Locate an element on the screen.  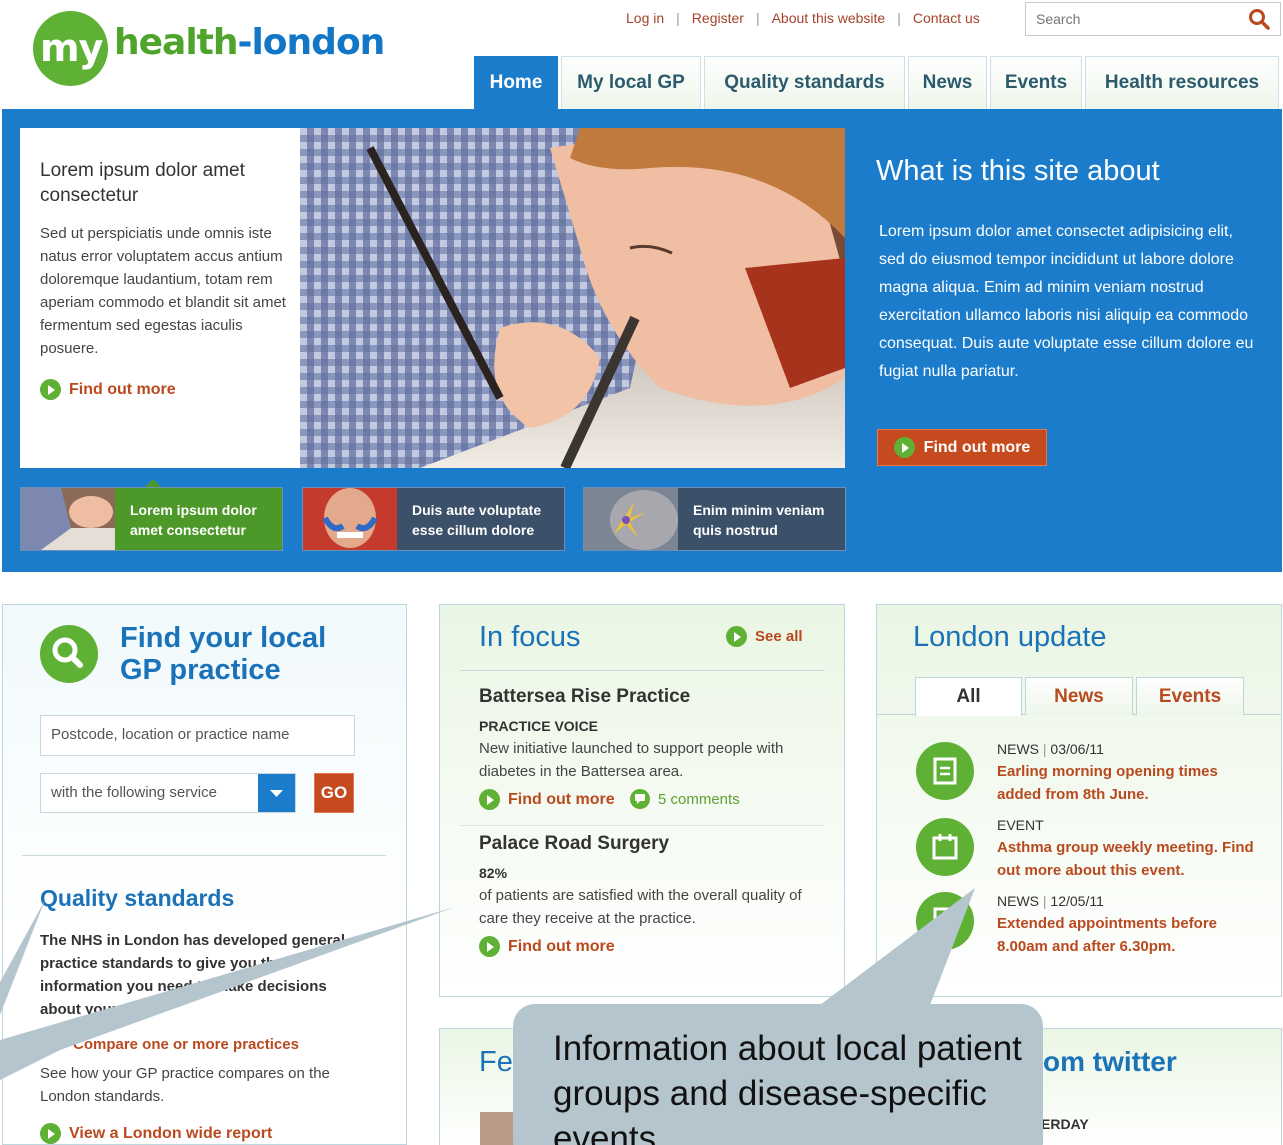
gp-title-line: Find your local is located at coordinates (223, 638).